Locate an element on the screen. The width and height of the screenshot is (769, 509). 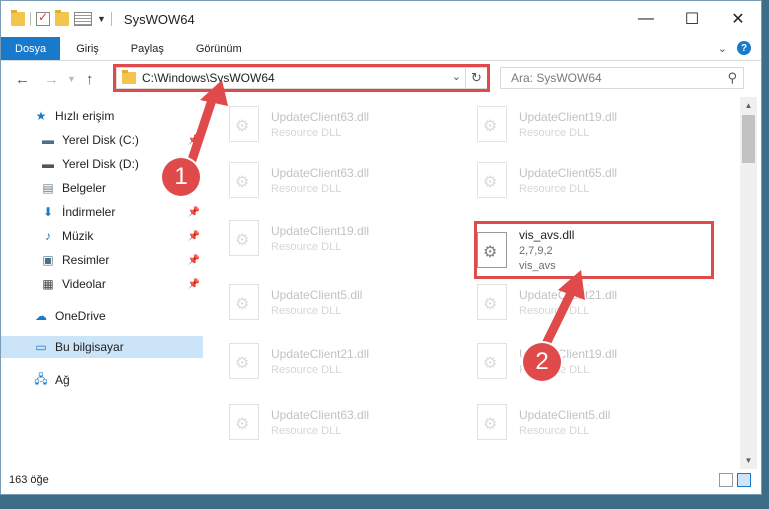
callout-badge-1: 1 is located at coordinates (181, 177).